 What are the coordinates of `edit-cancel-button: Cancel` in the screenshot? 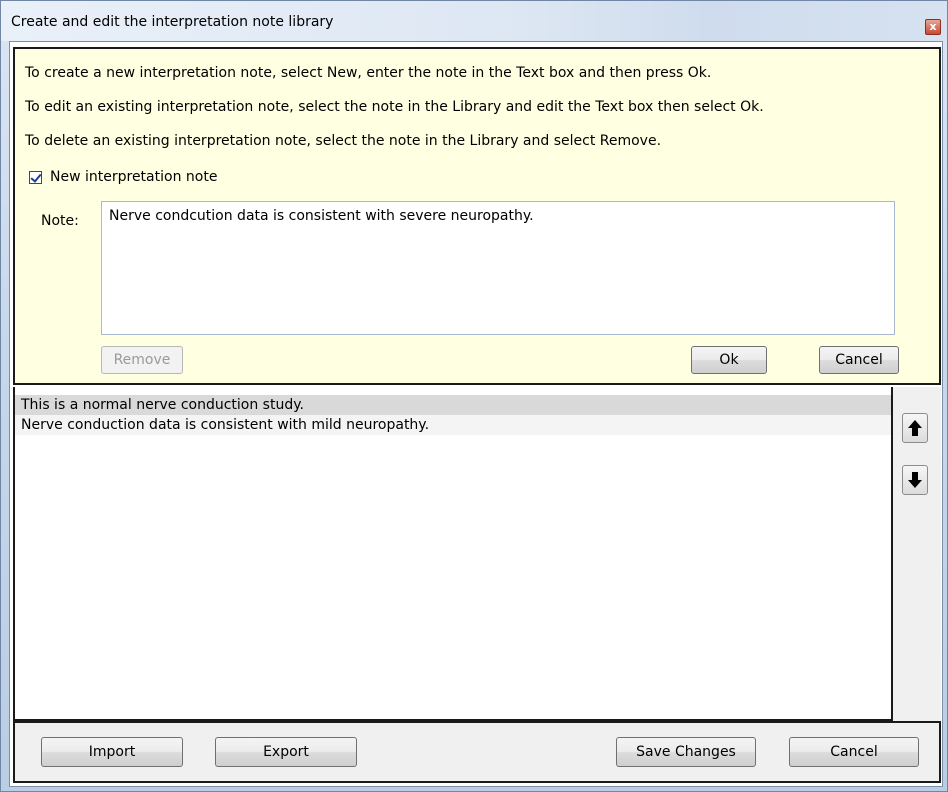 It's located at (859, 360).